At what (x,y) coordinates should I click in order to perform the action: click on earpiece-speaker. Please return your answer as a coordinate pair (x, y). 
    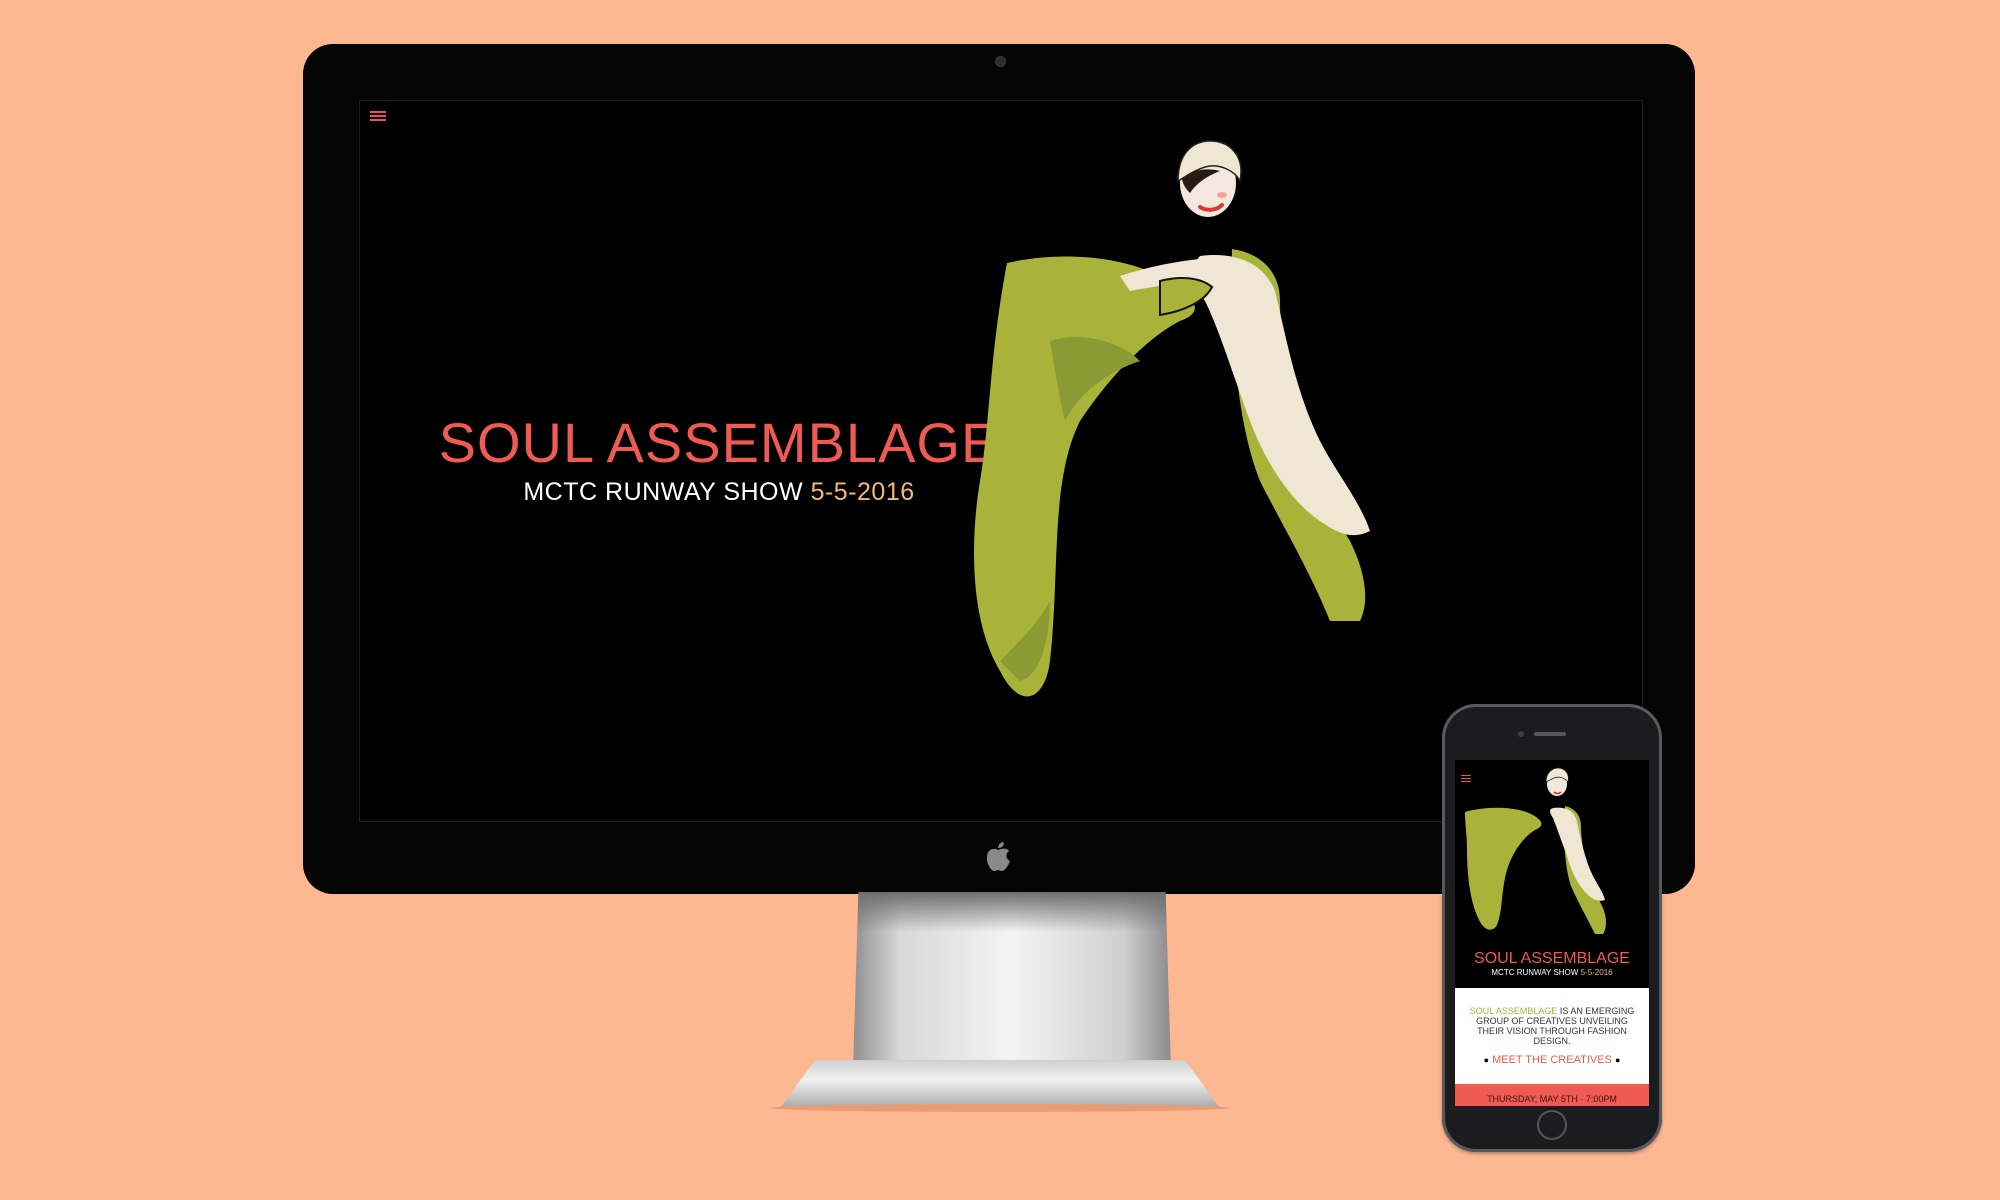
    Looking at the image, I should click on (1550, 734).